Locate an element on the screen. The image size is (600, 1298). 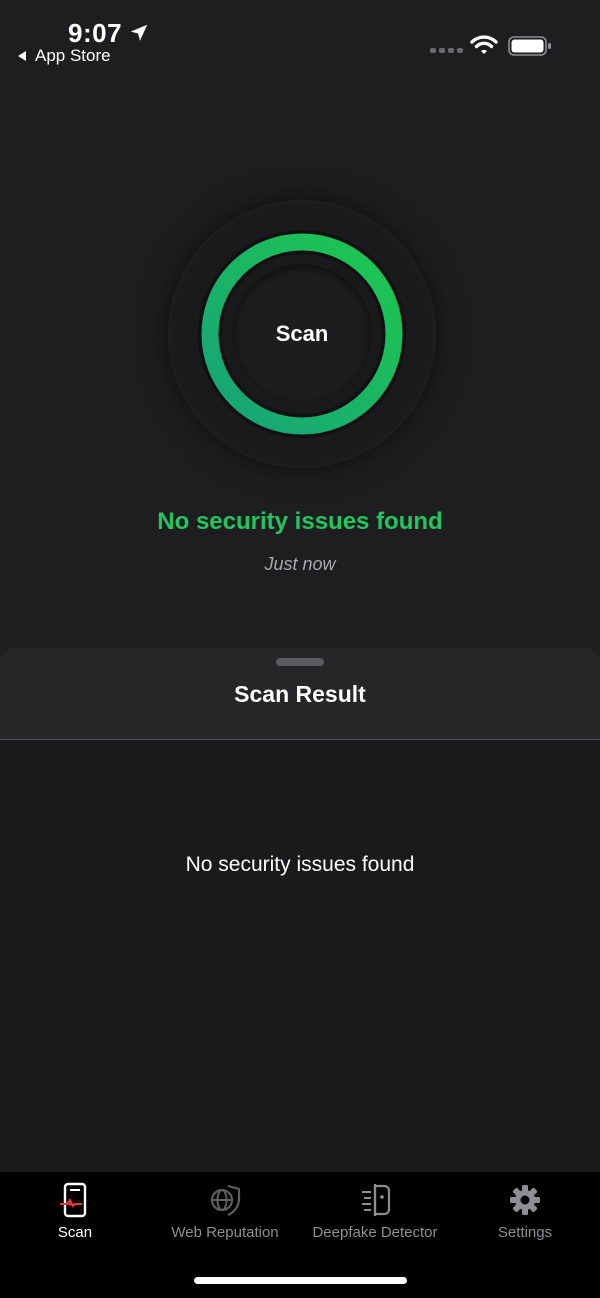
back-to-app-store: App Store is located at coordinates (64, 56).